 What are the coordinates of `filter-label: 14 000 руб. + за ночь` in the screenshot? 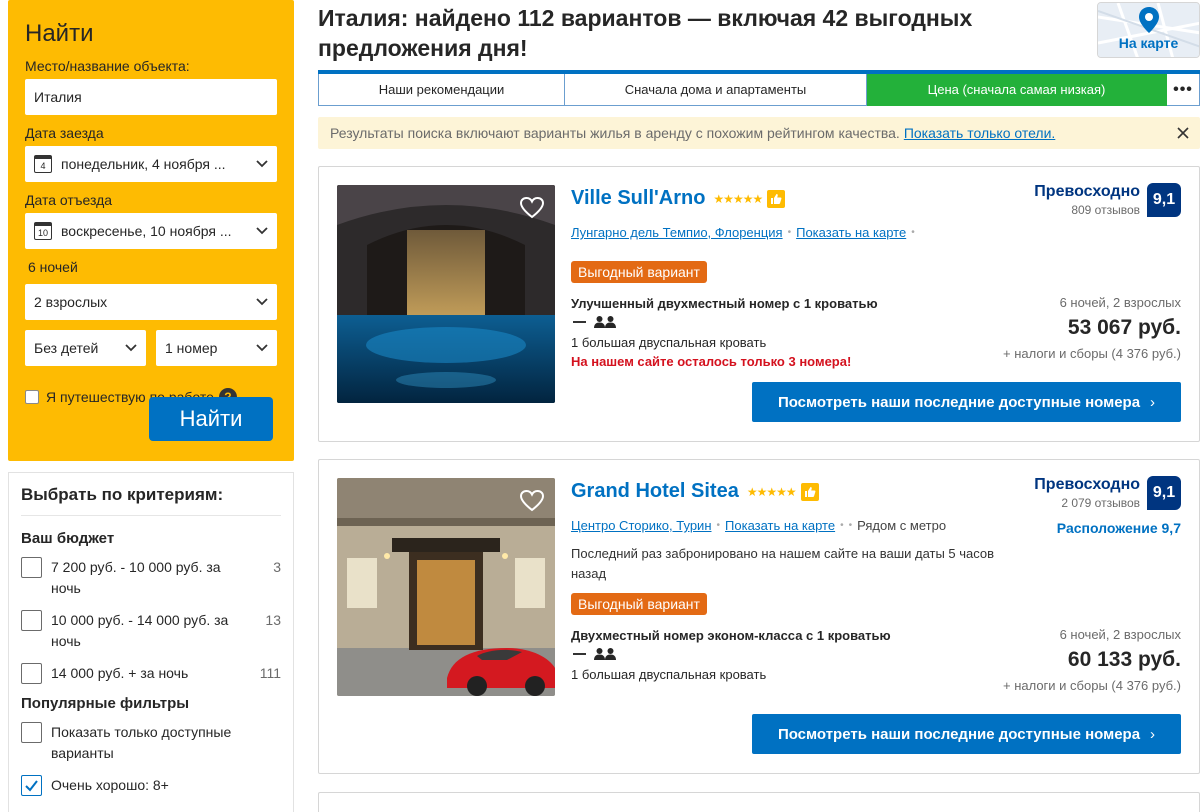 It's located at (120, 673).